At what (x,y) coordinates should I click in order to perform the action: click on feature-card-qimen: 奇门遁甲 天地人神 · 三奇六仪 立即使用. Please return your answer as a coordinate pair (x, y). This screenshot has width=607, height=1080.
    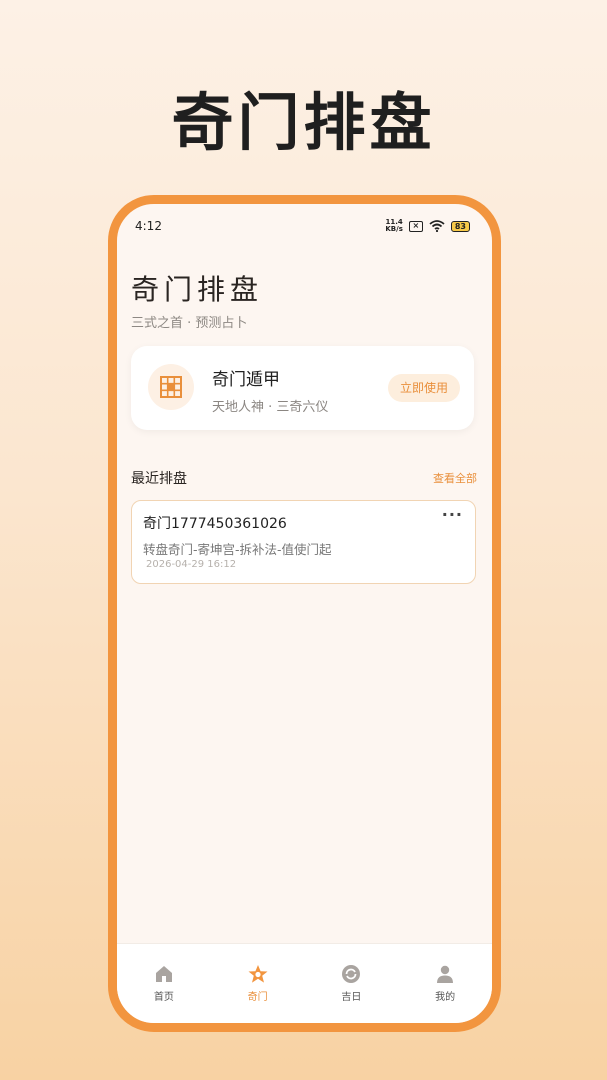
    Looking at the image, I should click on (302, 388).